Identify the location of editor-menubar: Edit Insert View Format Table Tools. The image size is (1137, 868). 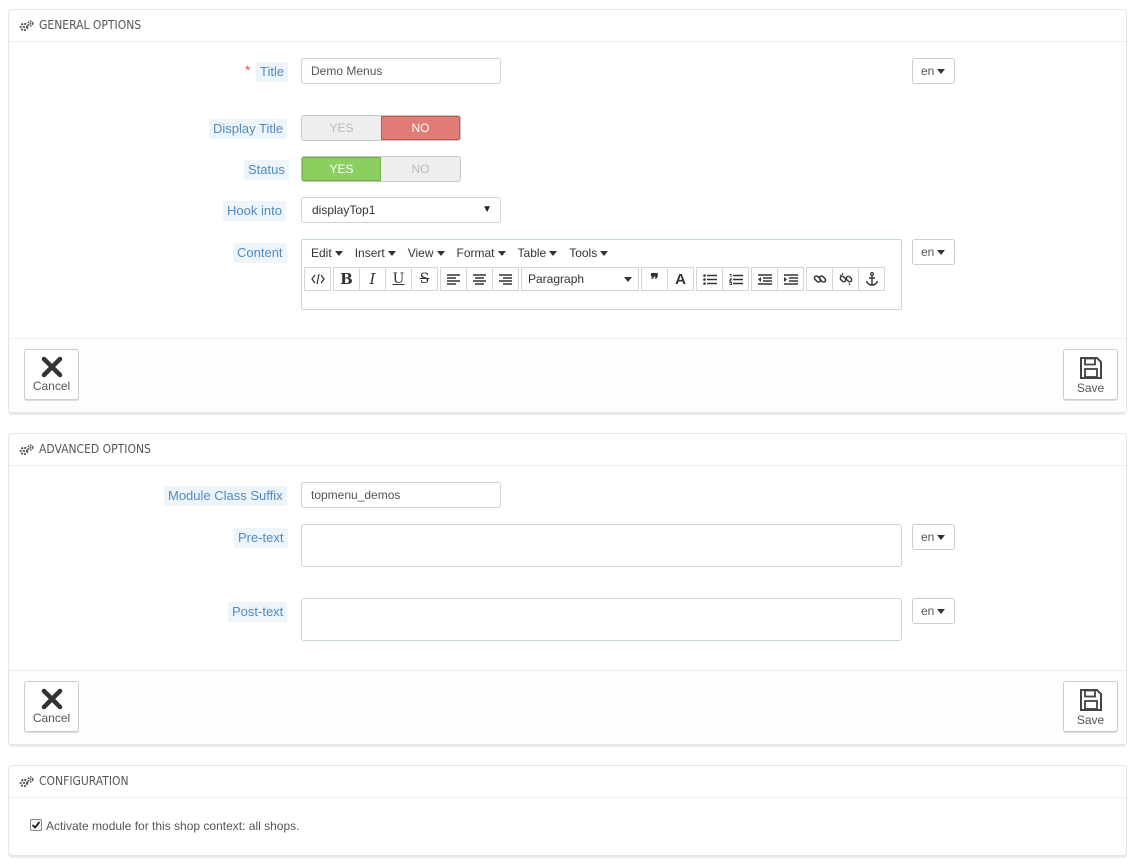
(601, 253).